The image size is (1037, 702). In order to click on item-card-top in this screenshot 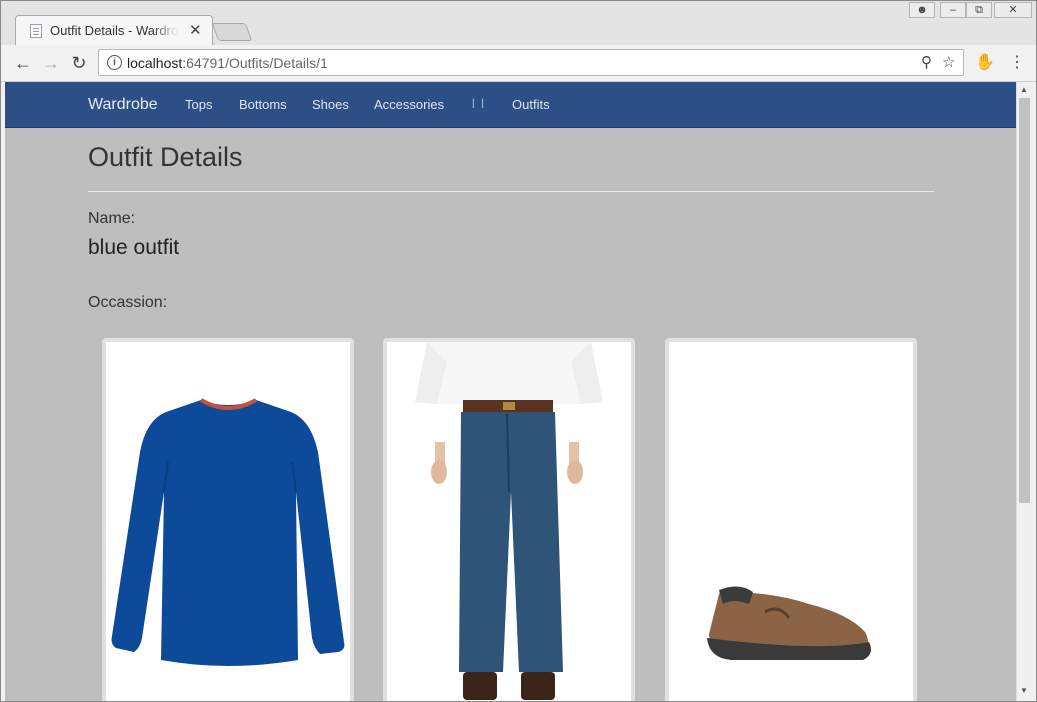, I will do `click(228, 519)`.